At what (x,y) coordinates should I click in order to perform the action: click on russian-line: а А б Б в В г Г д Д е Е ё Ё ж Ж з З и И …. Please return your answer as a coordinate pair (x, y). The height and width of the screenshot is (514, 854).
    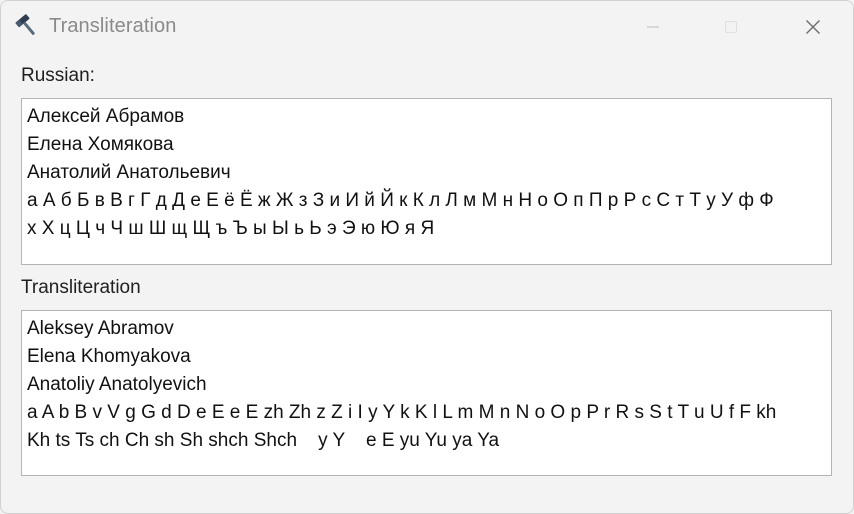
    Looking at the image, I should click on (400, 200).